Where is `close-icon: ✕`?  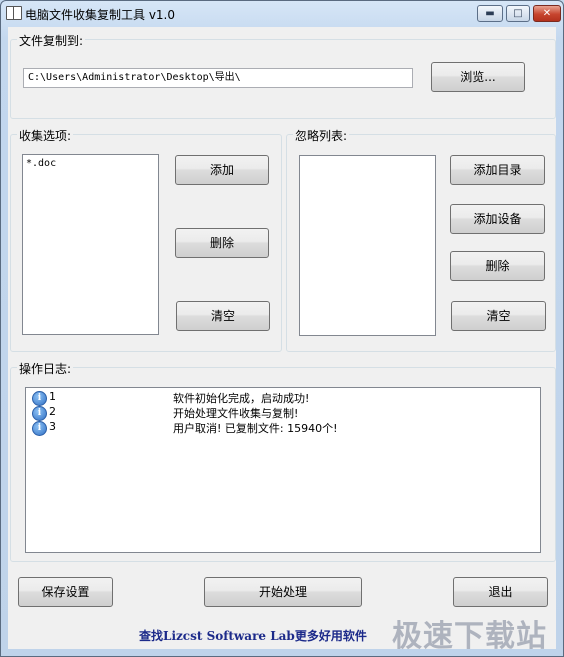 close-icon: ✕ is located at coordinates (547, 13).